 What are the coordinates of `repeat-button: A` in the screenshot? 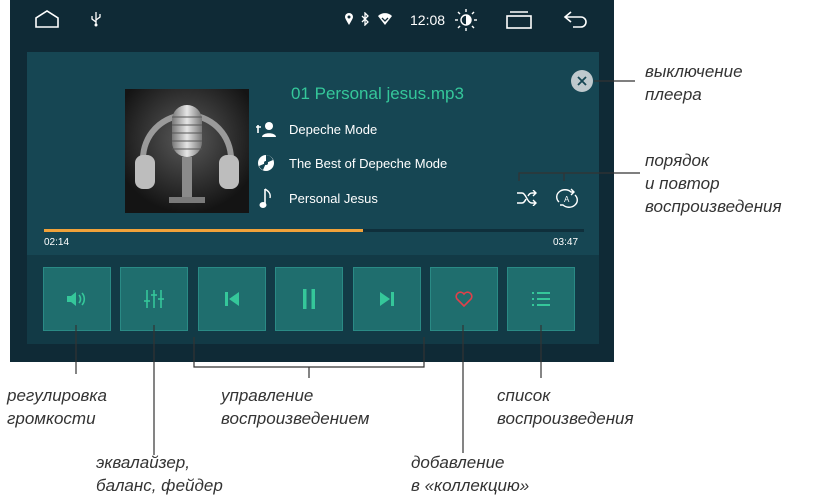 It's located at (567, 198).